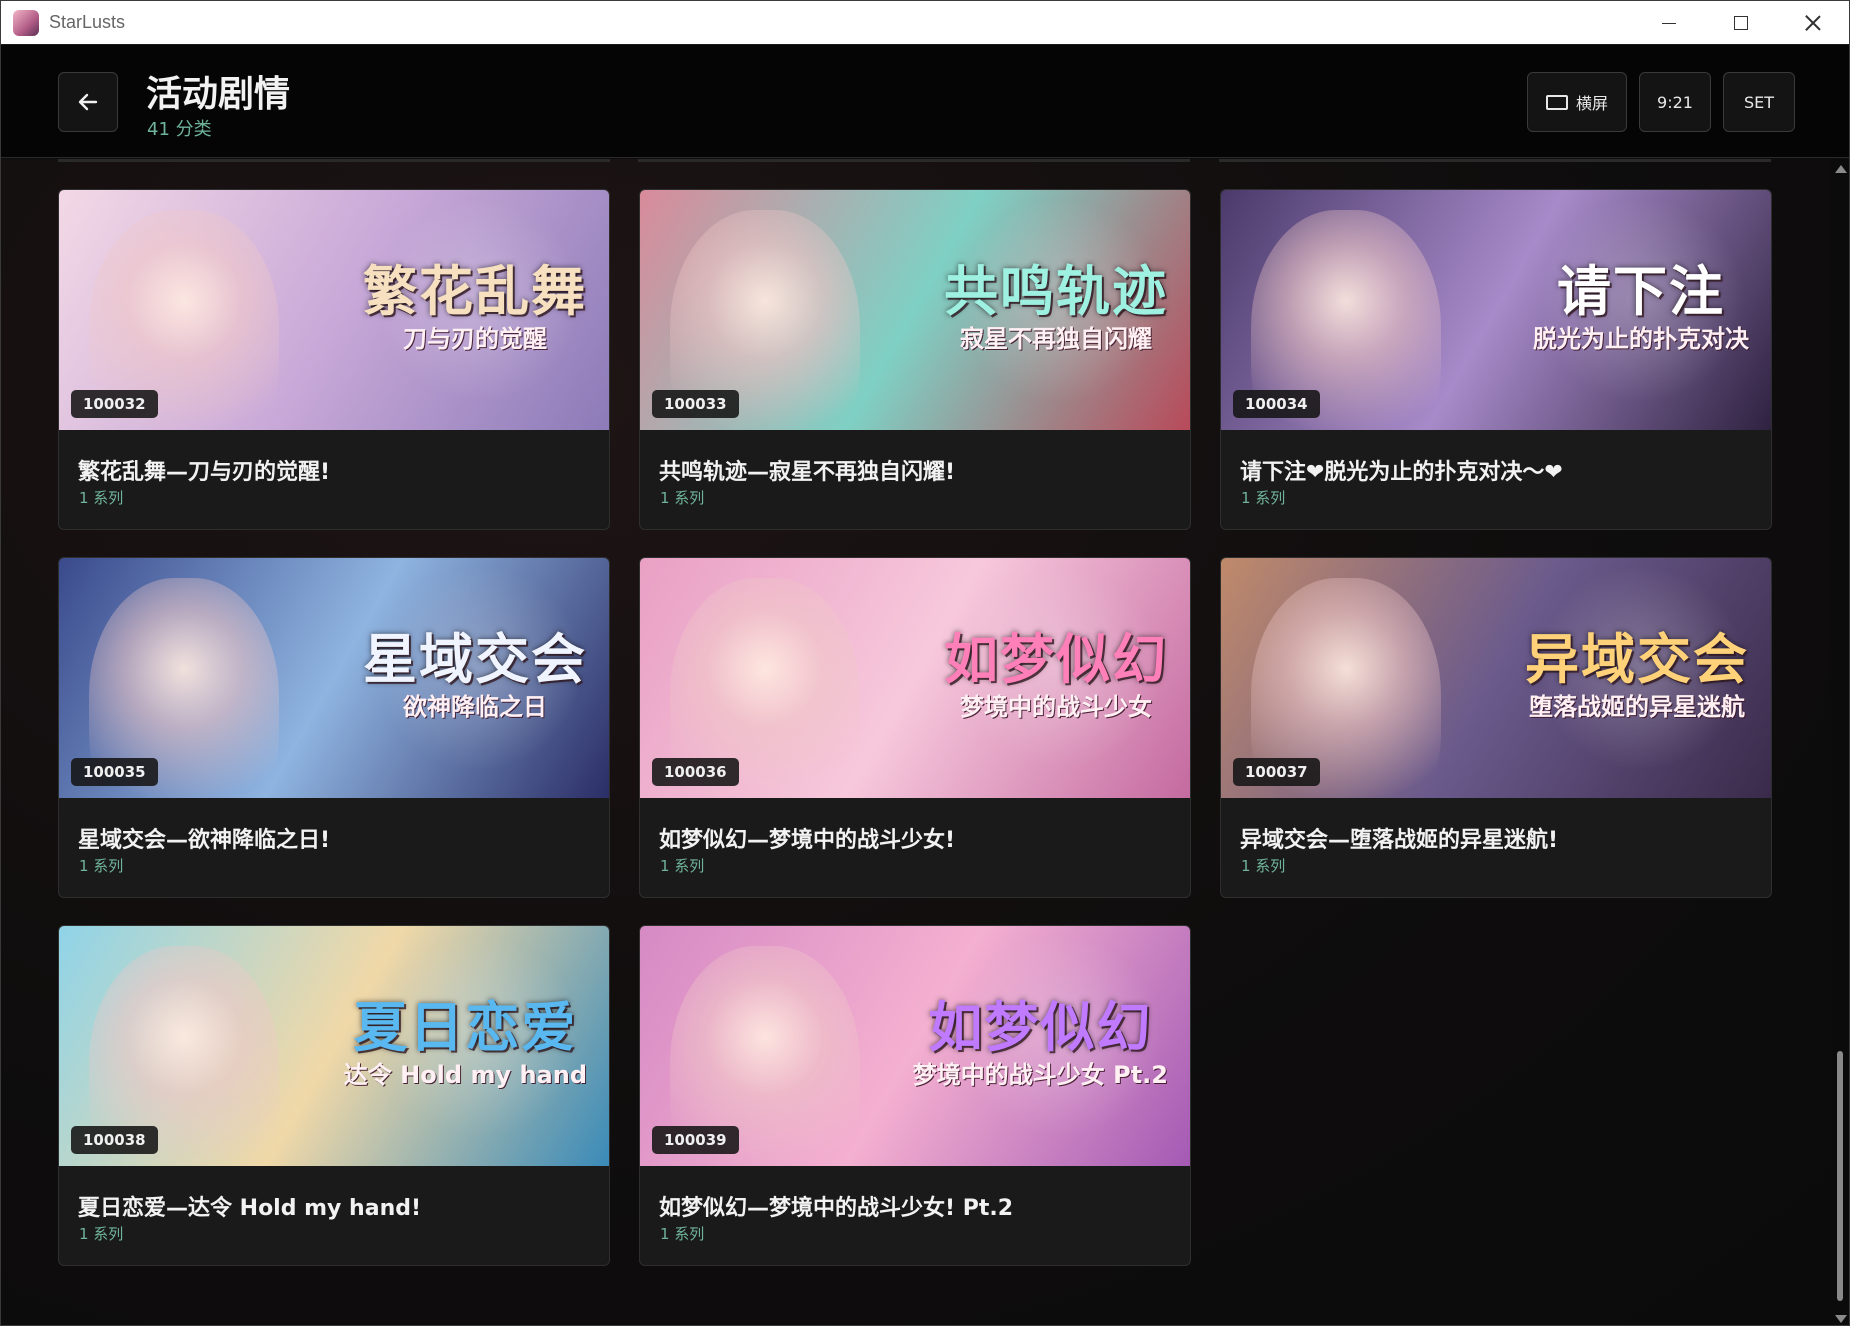  Describe the element at coordinates (1399, 840) in the screenshot. I see `story-title: 异域交会—堕落战姬的异星迷航!` at that location.